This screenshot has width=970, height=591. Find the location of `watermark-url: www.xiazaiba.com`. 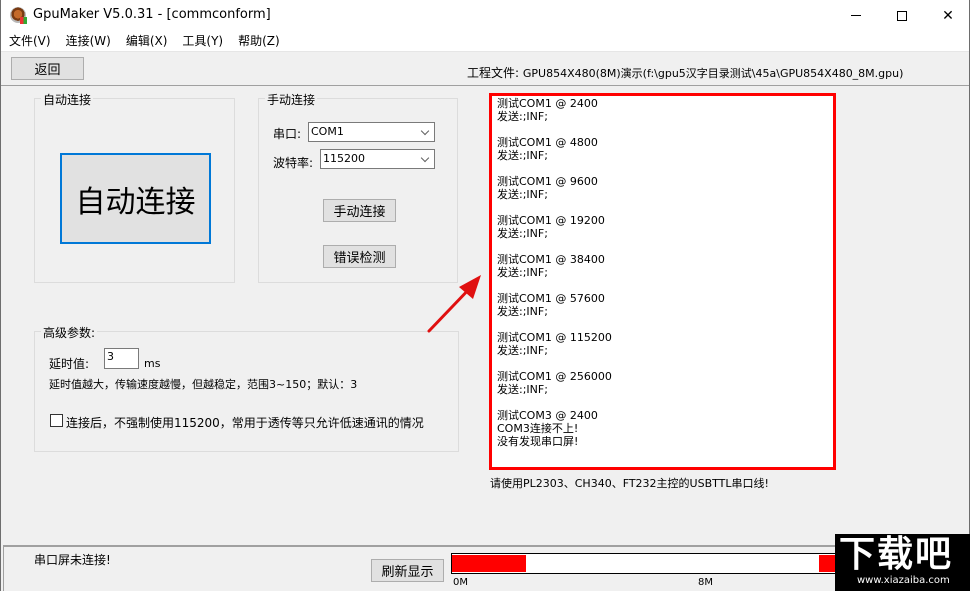

watermark-url: www.xiazaiba.com is located at coordinates (903, 580).